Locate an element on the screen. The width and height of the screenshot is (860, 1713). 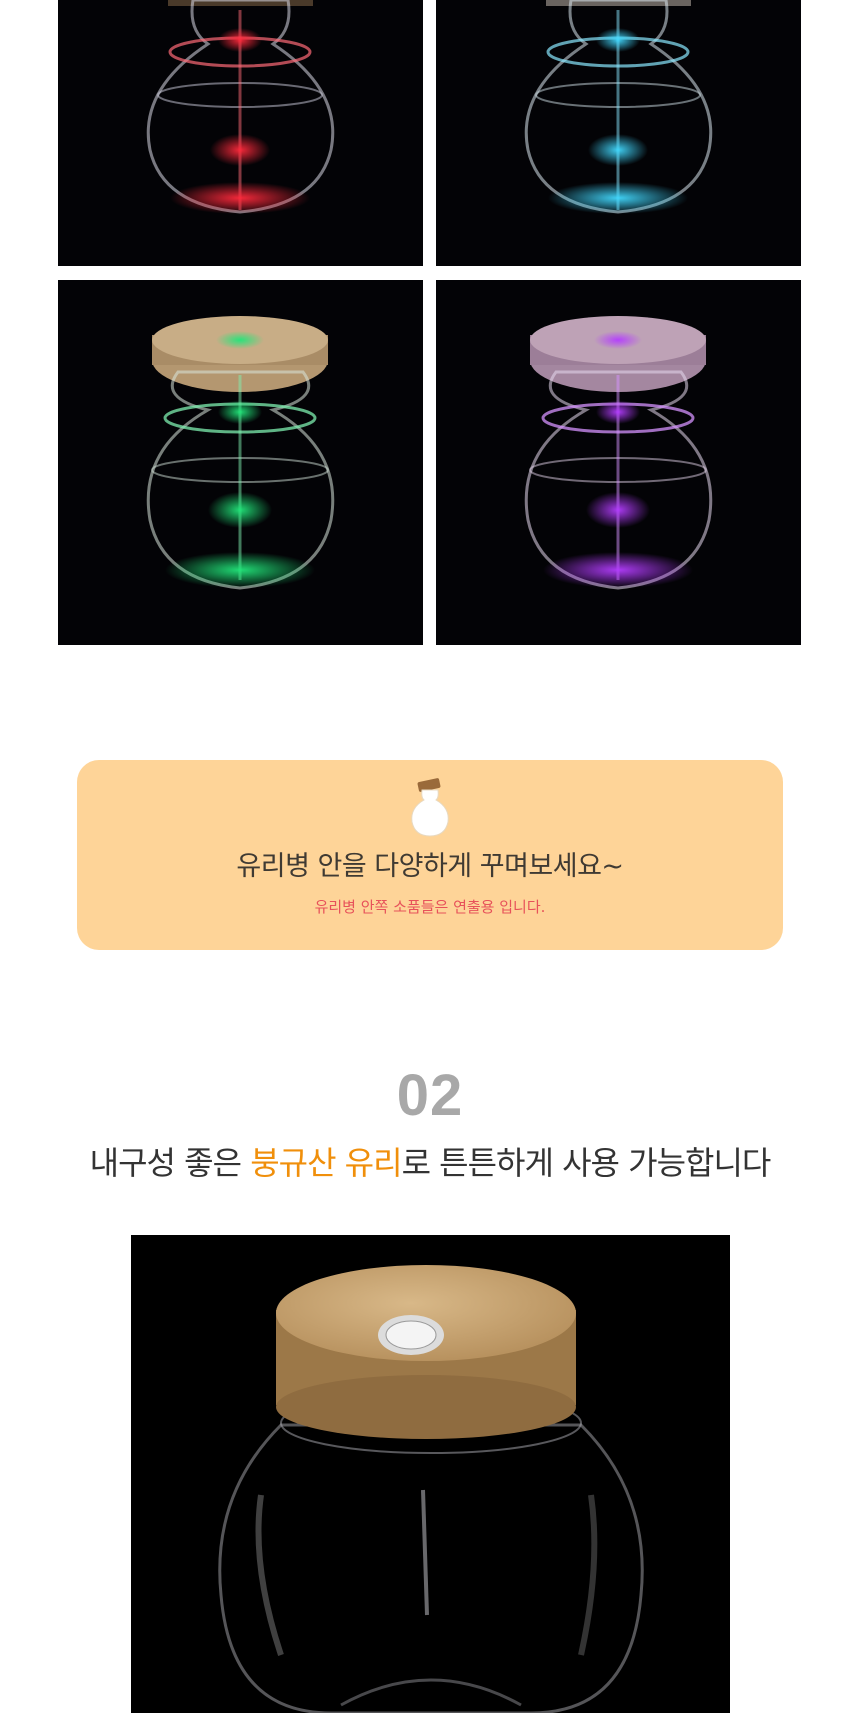
section-number: 02 is located at coordinates (430, 1095).